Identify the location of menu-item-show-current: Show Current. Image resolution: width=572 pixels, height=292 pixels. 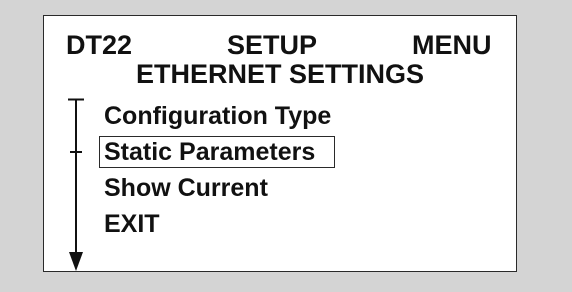
(217, 188).